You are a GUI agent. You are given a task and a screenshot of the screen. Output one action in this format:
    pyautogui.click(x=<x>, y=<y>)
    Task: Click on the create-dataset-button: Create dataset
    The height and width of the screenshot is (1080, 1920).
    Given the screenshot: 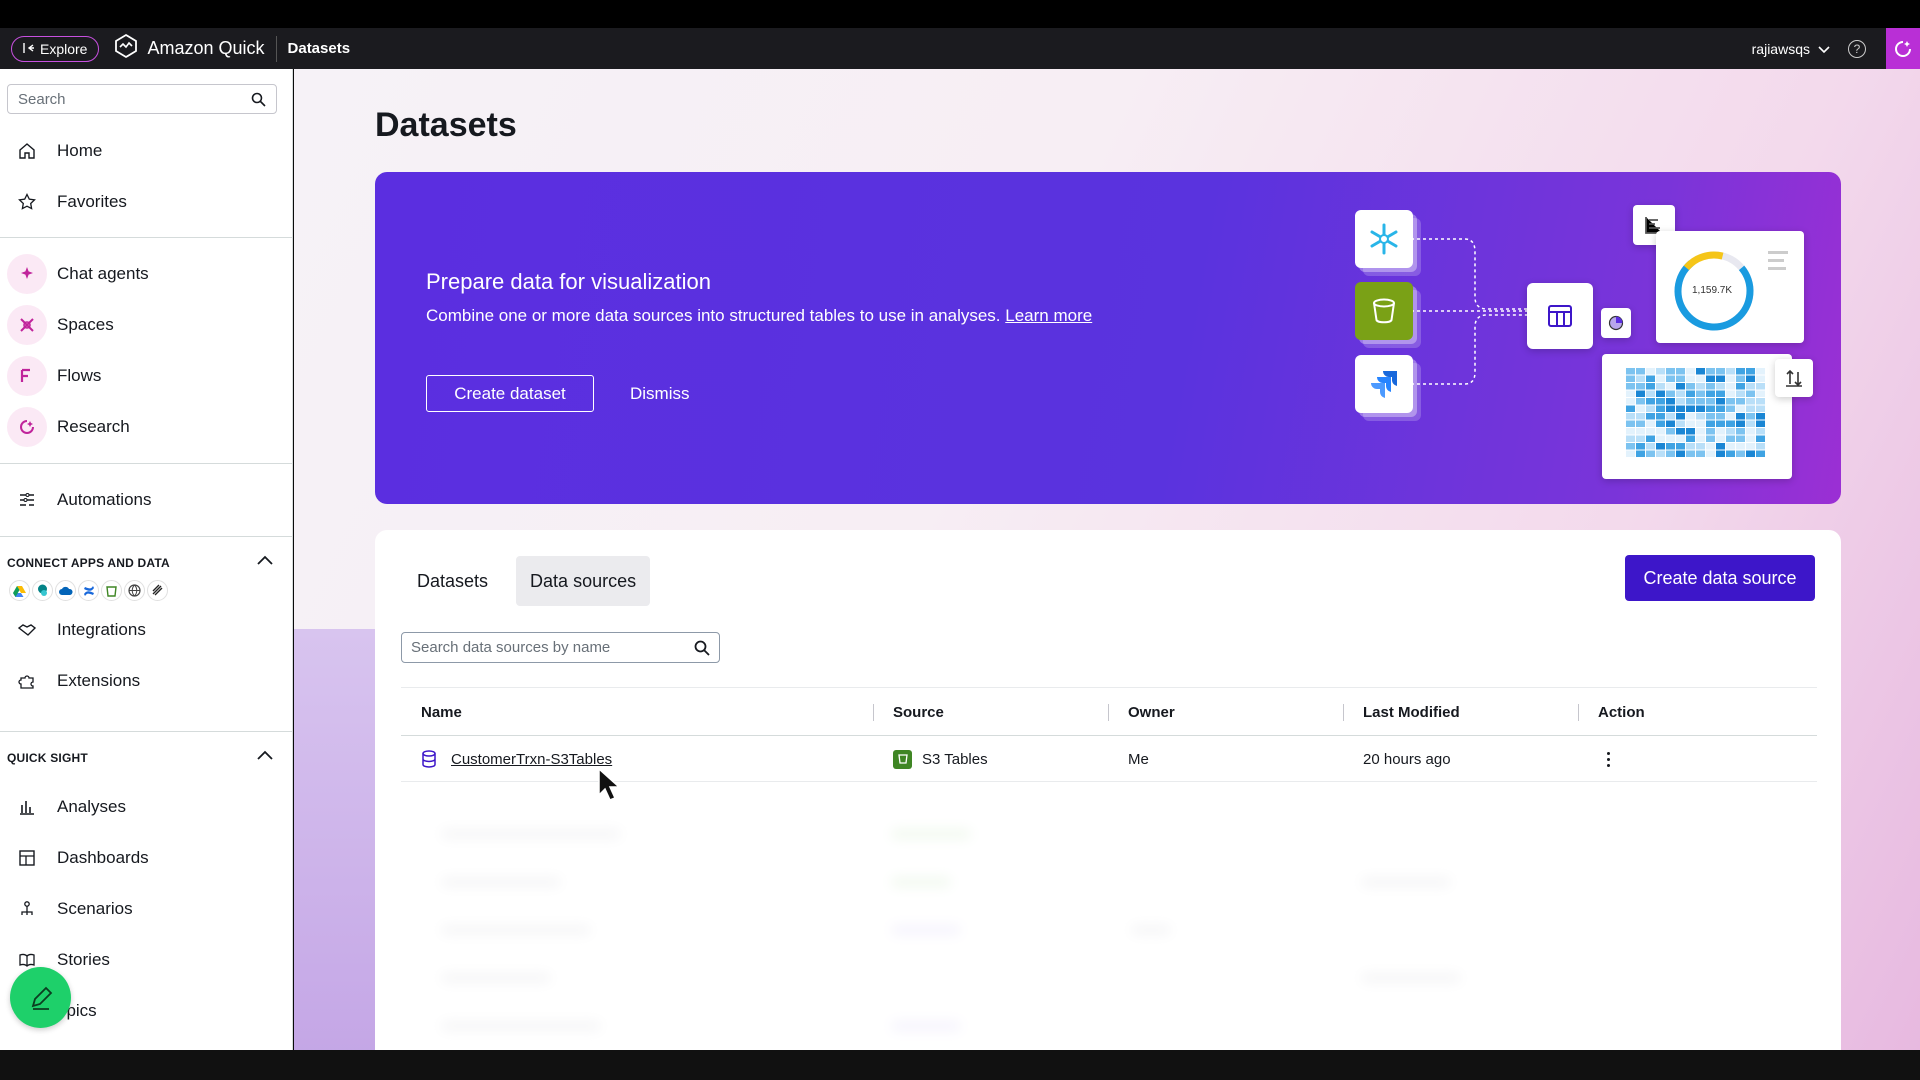 What is the action you would take?
    pyautogui.click(x=510, y=393)
    